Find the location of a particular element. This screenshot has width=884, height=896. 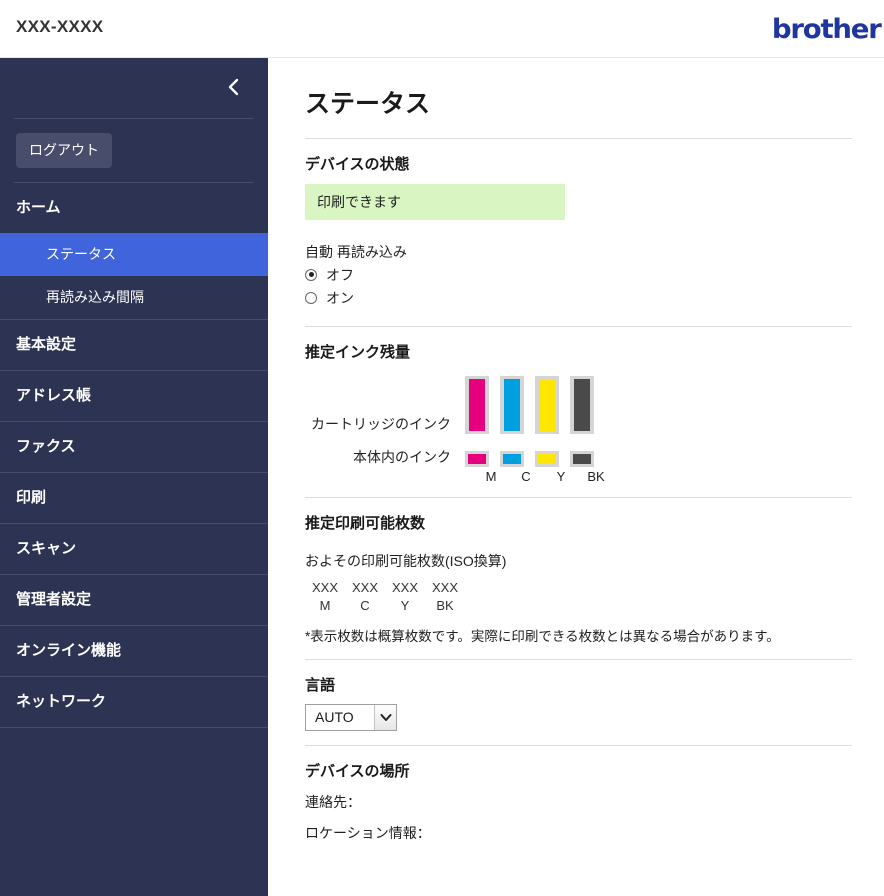

internal-bar-y is located at coordinates (547, 458).